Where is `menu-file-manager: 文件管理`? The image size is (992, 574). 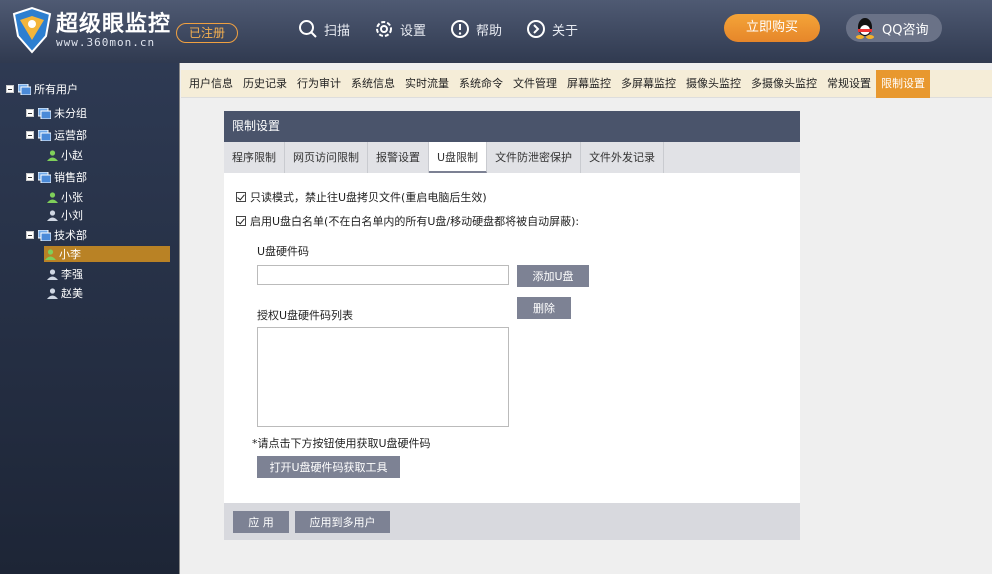 menu-file-manager: 文件管理 is located at coordinates (535, 84).